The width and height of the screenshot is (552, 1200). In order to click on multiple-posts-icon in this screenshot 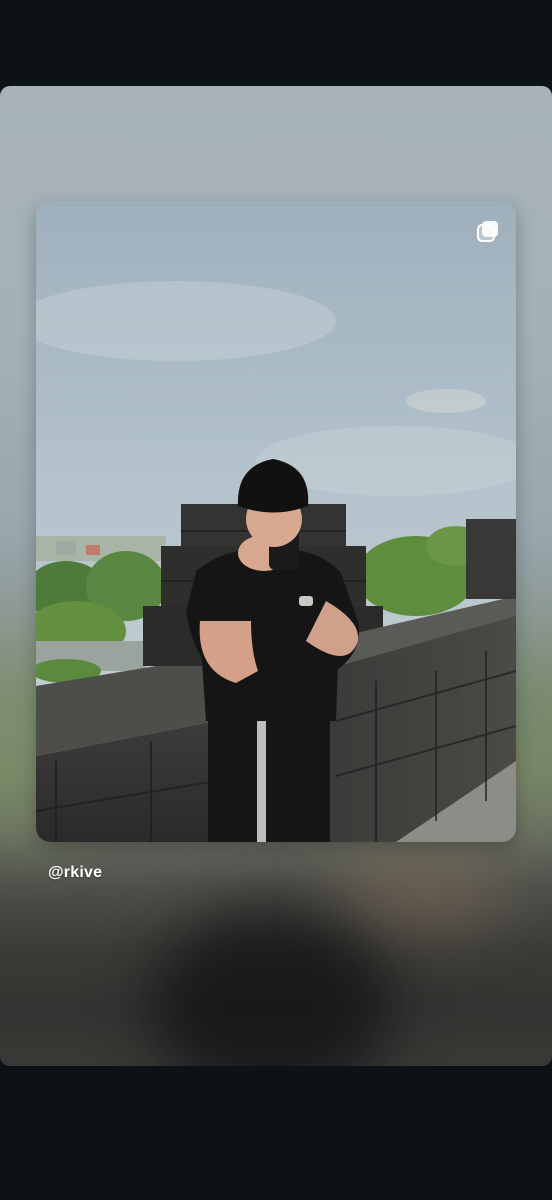, I will do `click(488, 231)`.